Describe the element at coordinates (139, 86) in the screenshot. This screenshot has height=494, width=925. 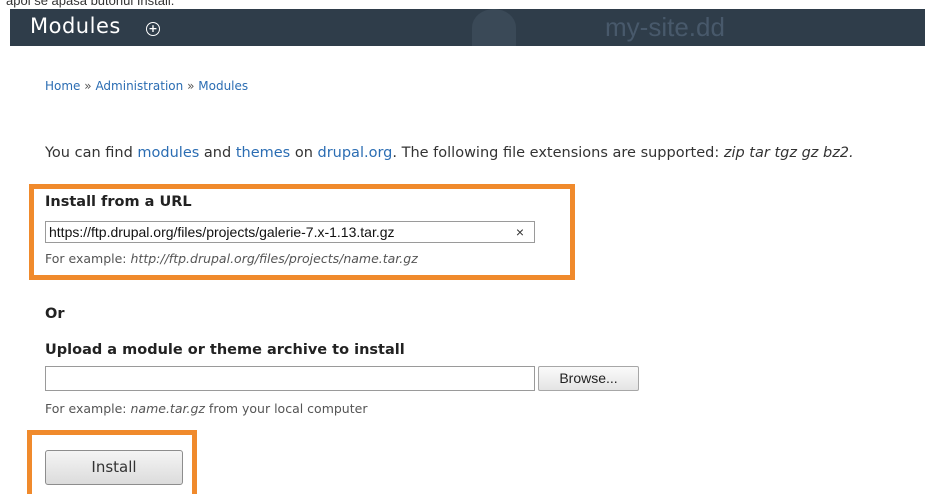
I see `breadcrumb-administration: Administration` at that location.